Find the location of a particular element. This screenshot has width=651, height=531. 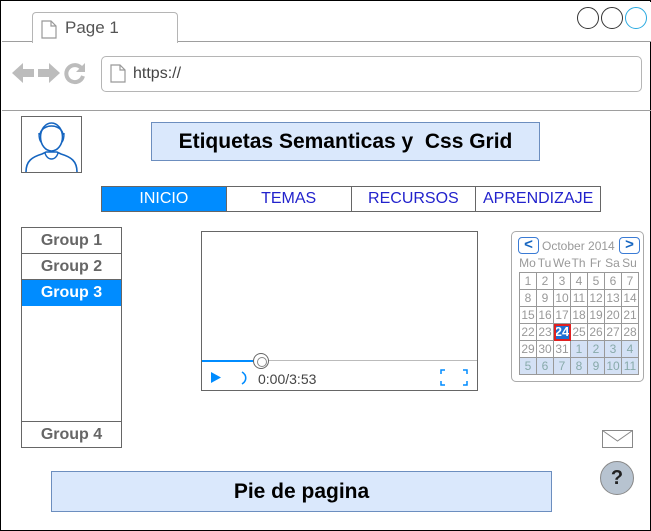

calendar-weekday: Tu is located at coordinates (544, 263).